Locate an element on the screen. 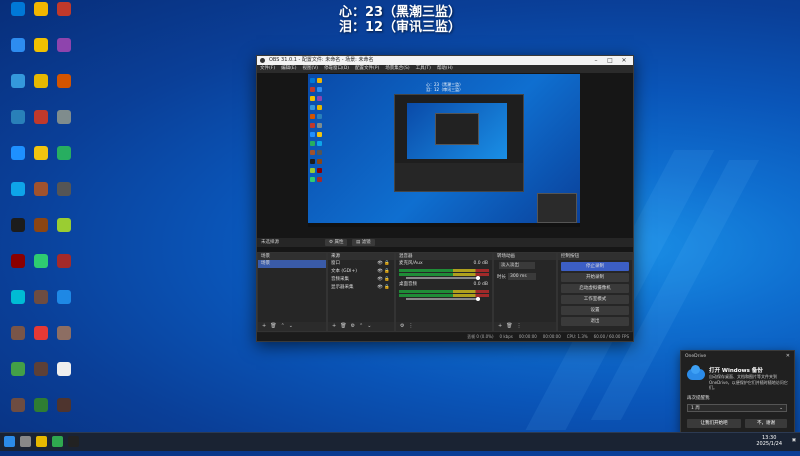  volume-meter is located at coordinates (444, 270).